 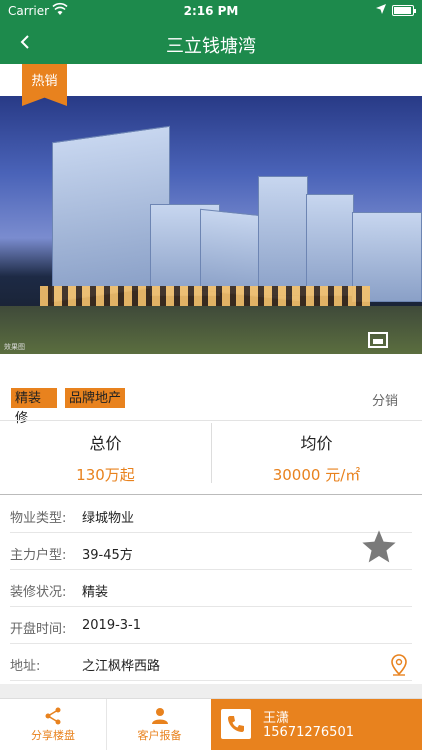 What do you see at coordinates (211, 514) in the screenshot?
I see `info-row-property-type: 物业类型: 绿城物业` at bounding box center [211, 514].